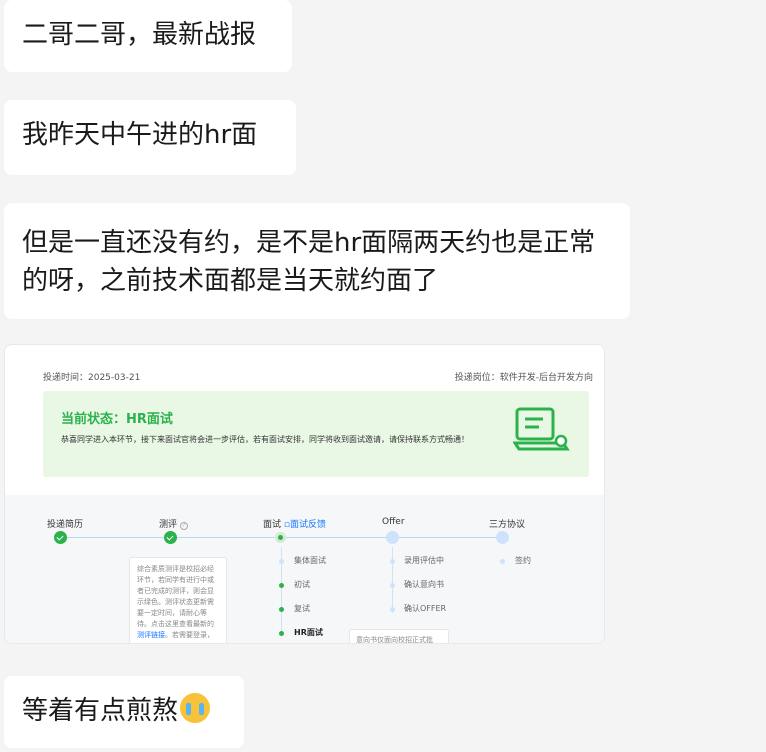 The width and height of the screenshot is (766, 752). What do you see at coordinates (189, 635) in the screenshot?
I see `tip-tail: 。若需要登录，` at bounding box center [189, 635].